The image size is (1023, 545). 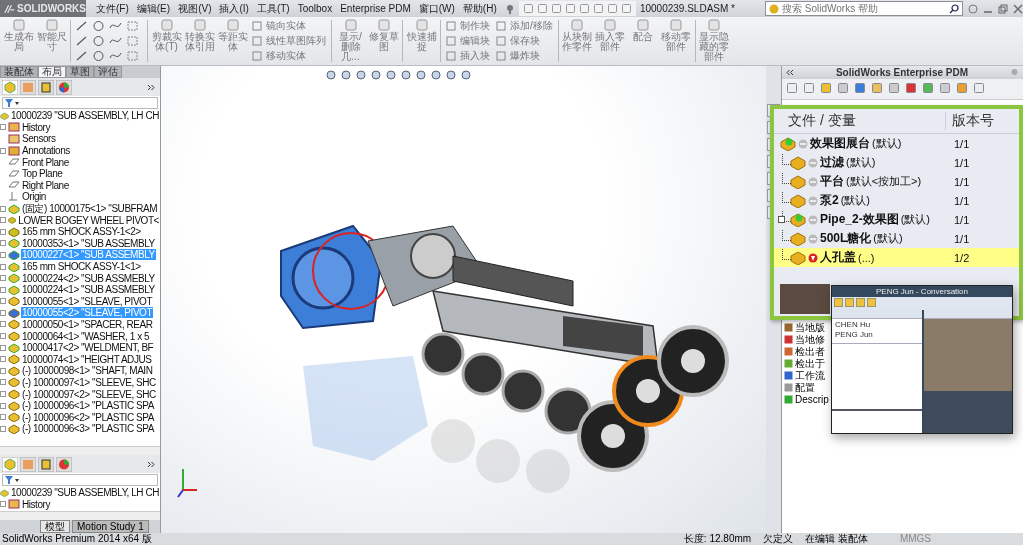 What do you see at coordinates (80, 72) in the screenshot?
I see `panel-tab: 草图` at bounding box center [80, 72].